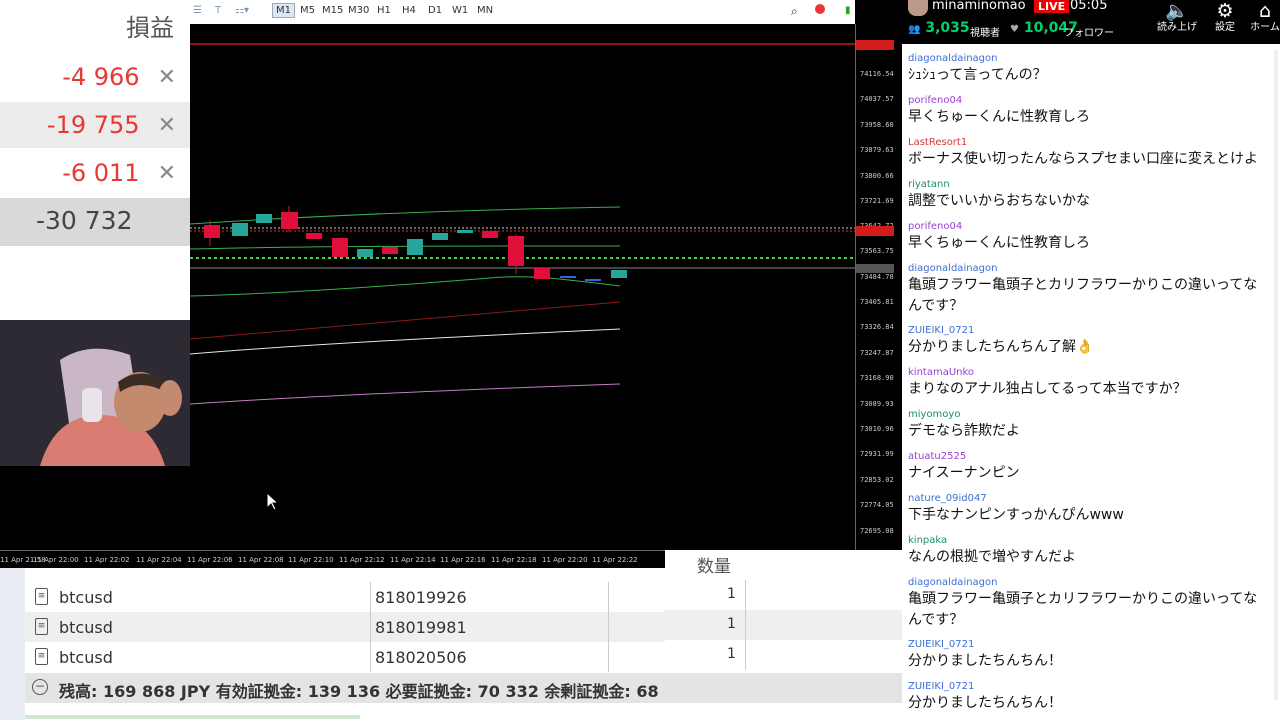 The image size is (1280, 720). What do you see at coordinates (86, 657) in the screenshot?
I see `order-symbol: btcusd` at bounding box center [86, 657].